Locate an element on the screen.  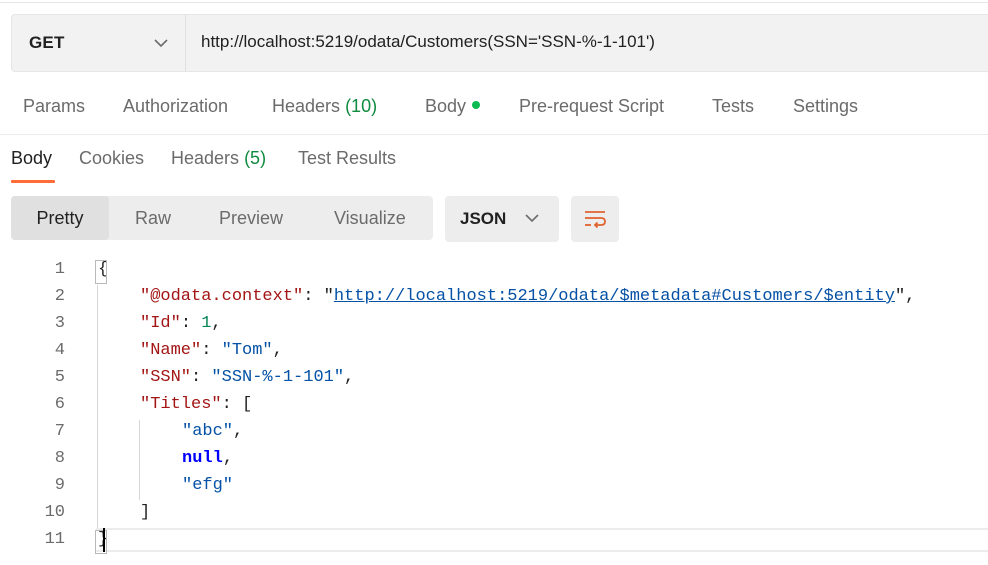
line-number: 9 is located at coordinates (59, 485).